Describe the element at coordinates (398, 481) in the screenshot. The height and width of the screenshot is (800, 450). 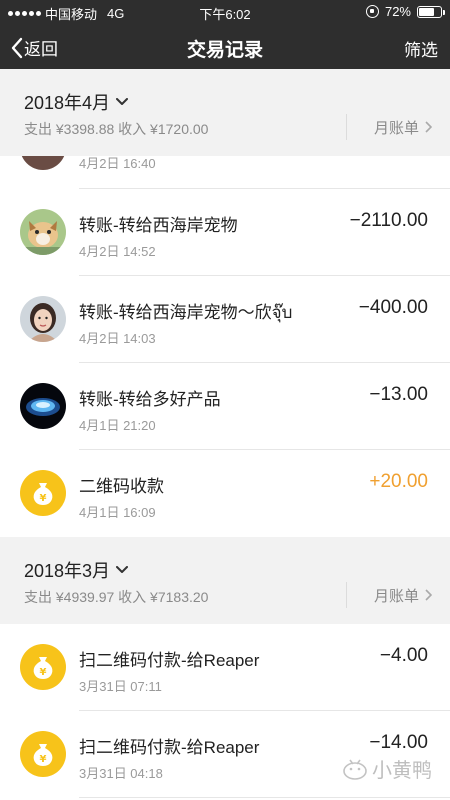
I see `transaction-amount: +20.00` at that location.